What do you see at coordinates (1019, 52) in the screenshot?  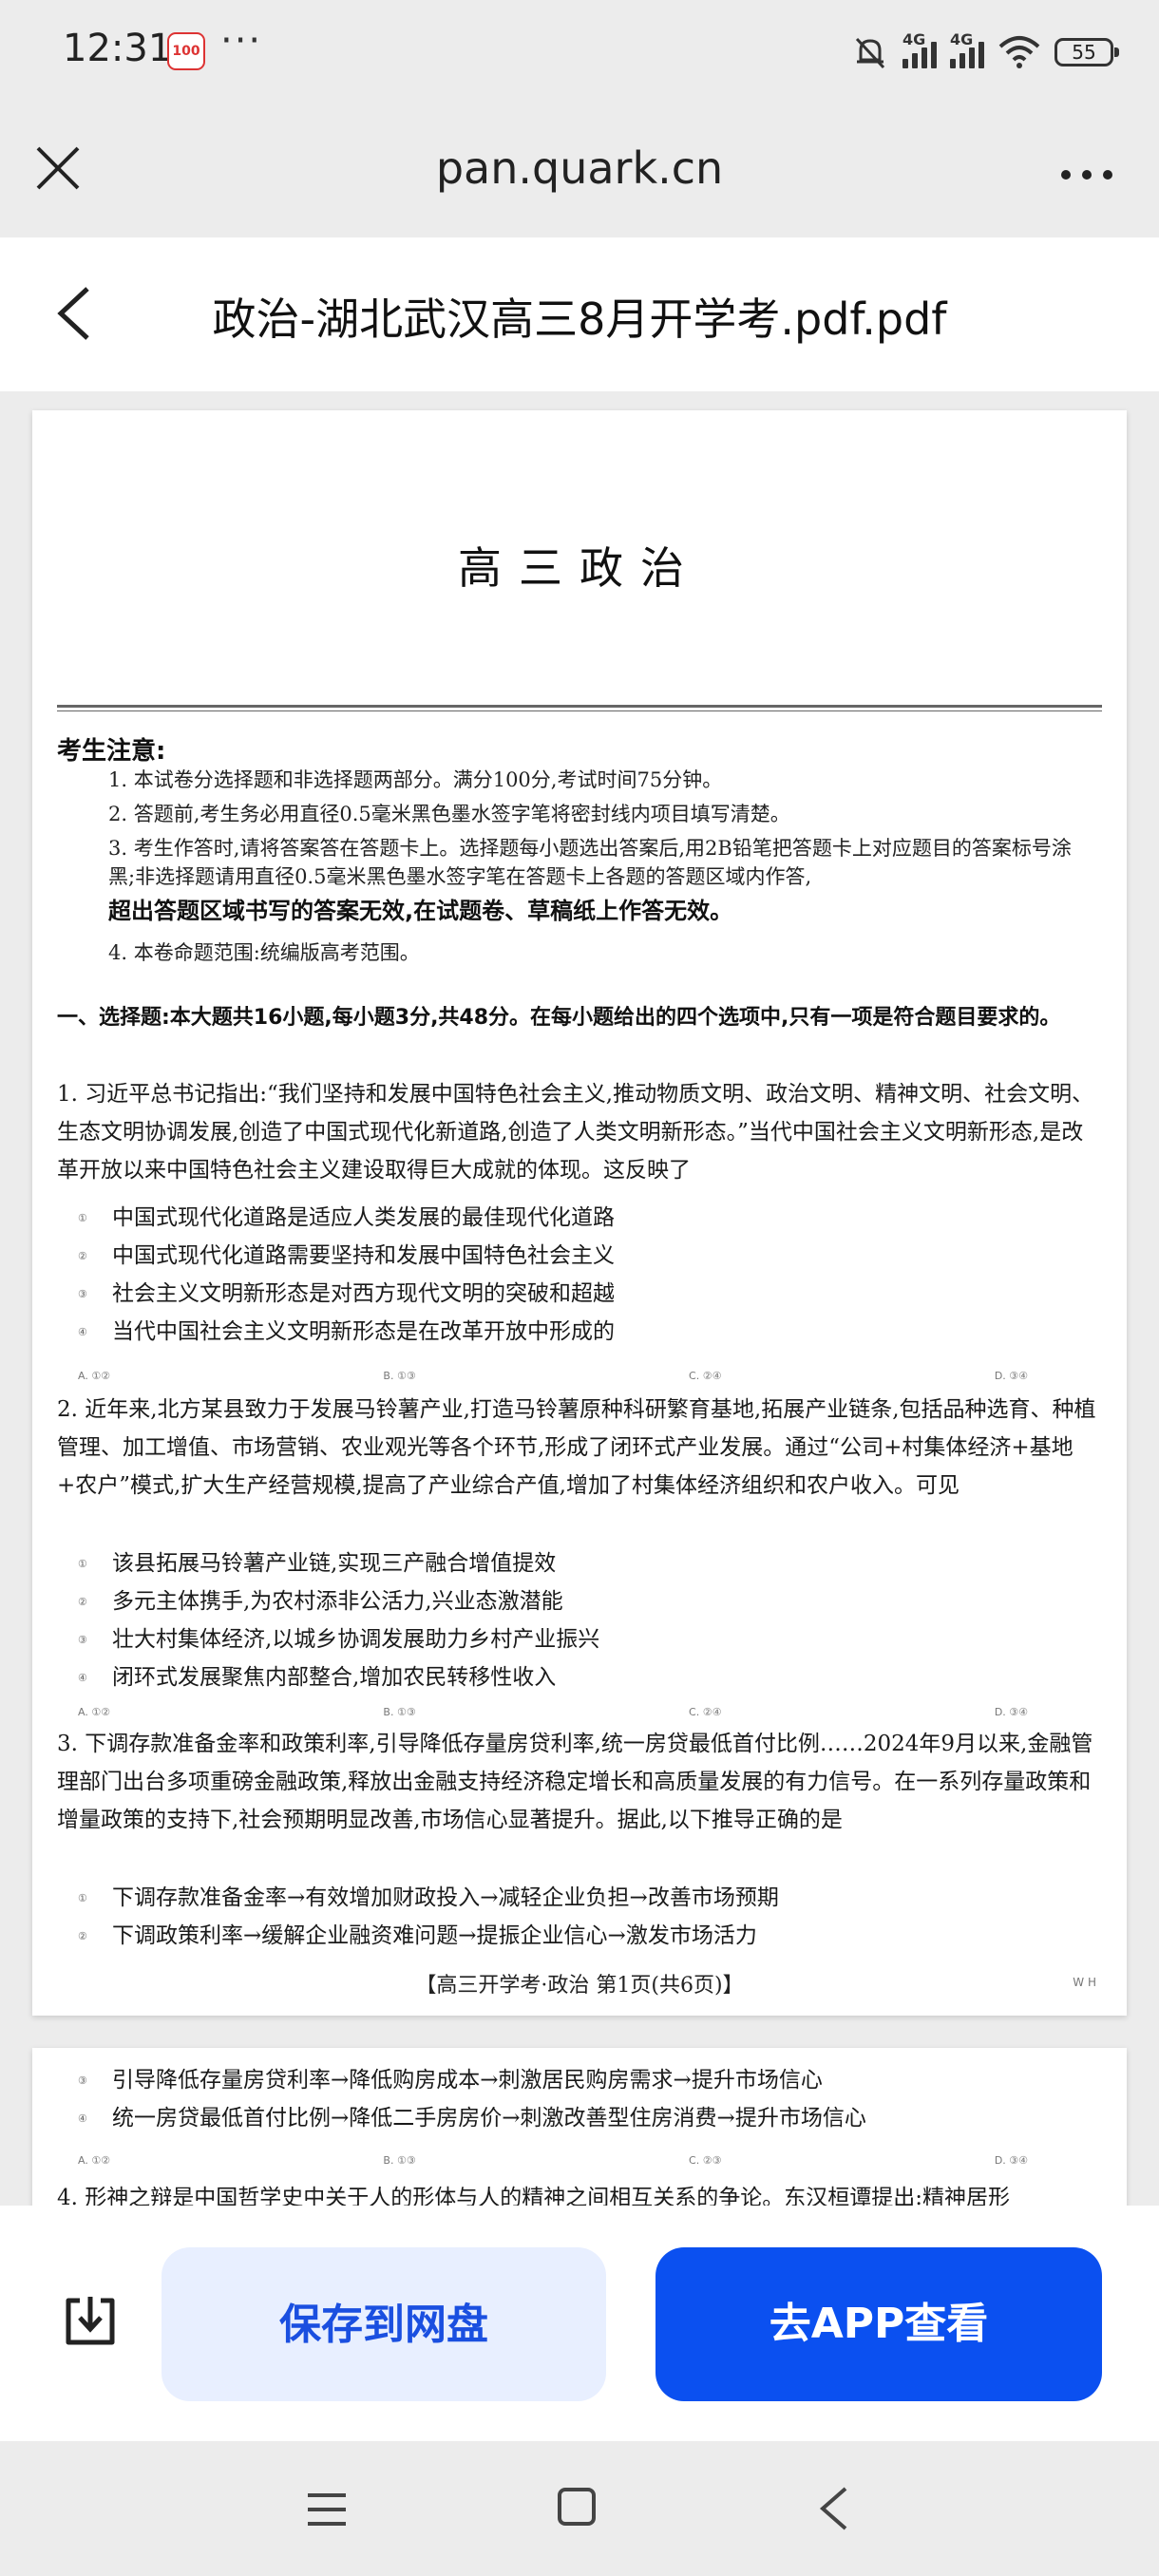 I see `wifi-icon` at bounding box center [1019, 52].